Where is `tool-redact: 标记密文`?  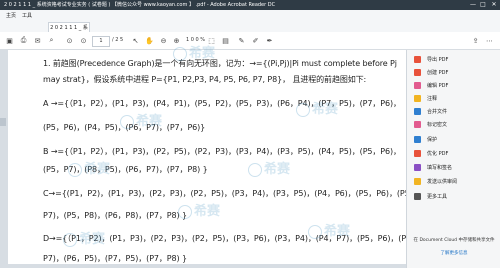
tool-redact: 标记密文 is located at coordinates (457, 124).